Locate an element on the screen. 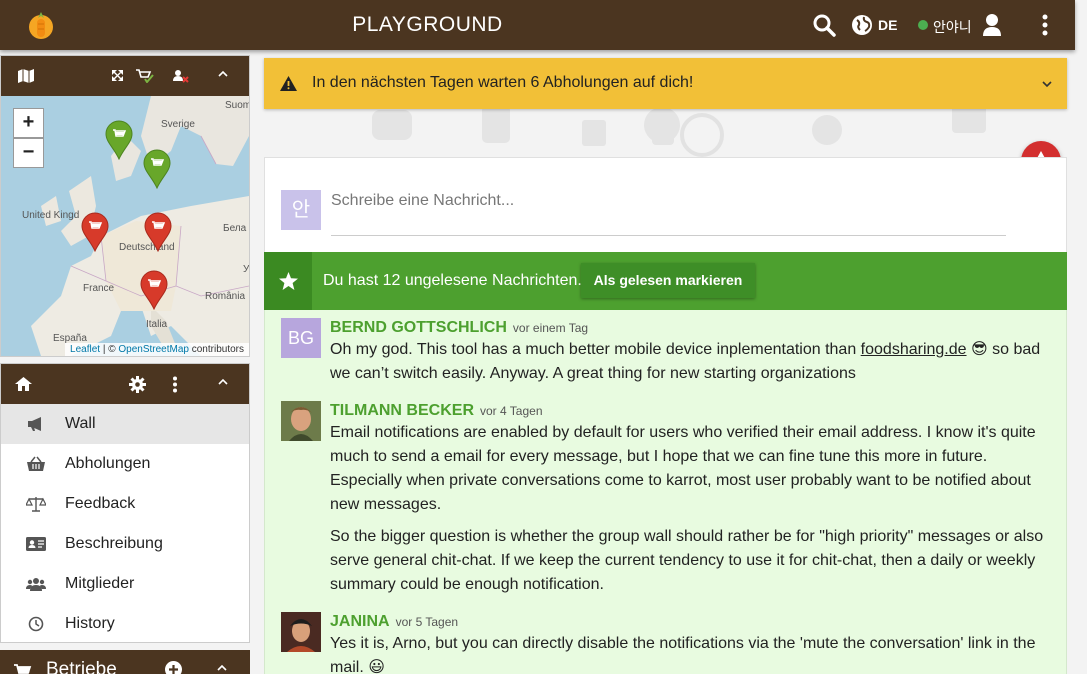 This screenshot has height=674, width=1087. map-label-france: France is located at coordinates (99, 288).